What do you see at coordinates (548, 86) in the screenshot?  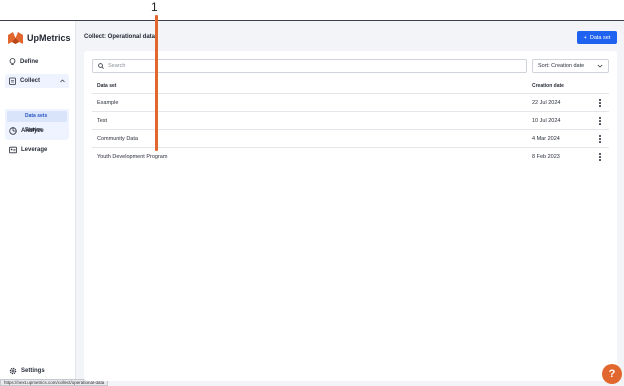 I see `column-header-creation-date: Creation date` at bounding box center [548, 86].